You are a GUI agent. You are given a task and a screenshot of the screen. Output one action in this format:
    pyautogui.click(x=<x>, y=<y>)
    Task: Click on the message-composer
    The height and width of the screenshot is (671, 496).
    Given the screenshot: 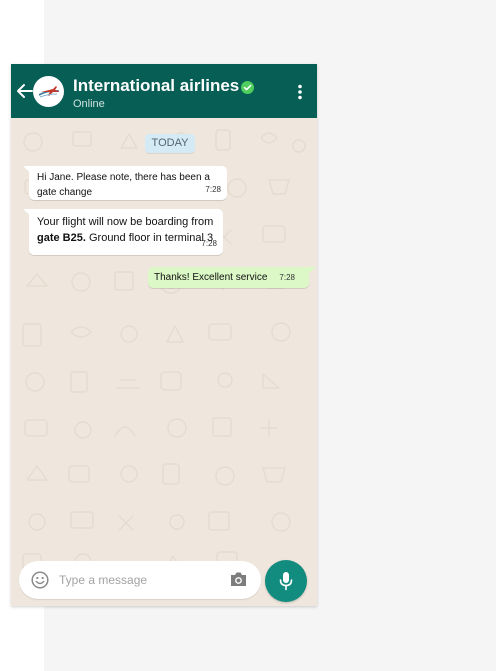 What is the action you would take?
    pyautogui.click(x=140, y=580)
    